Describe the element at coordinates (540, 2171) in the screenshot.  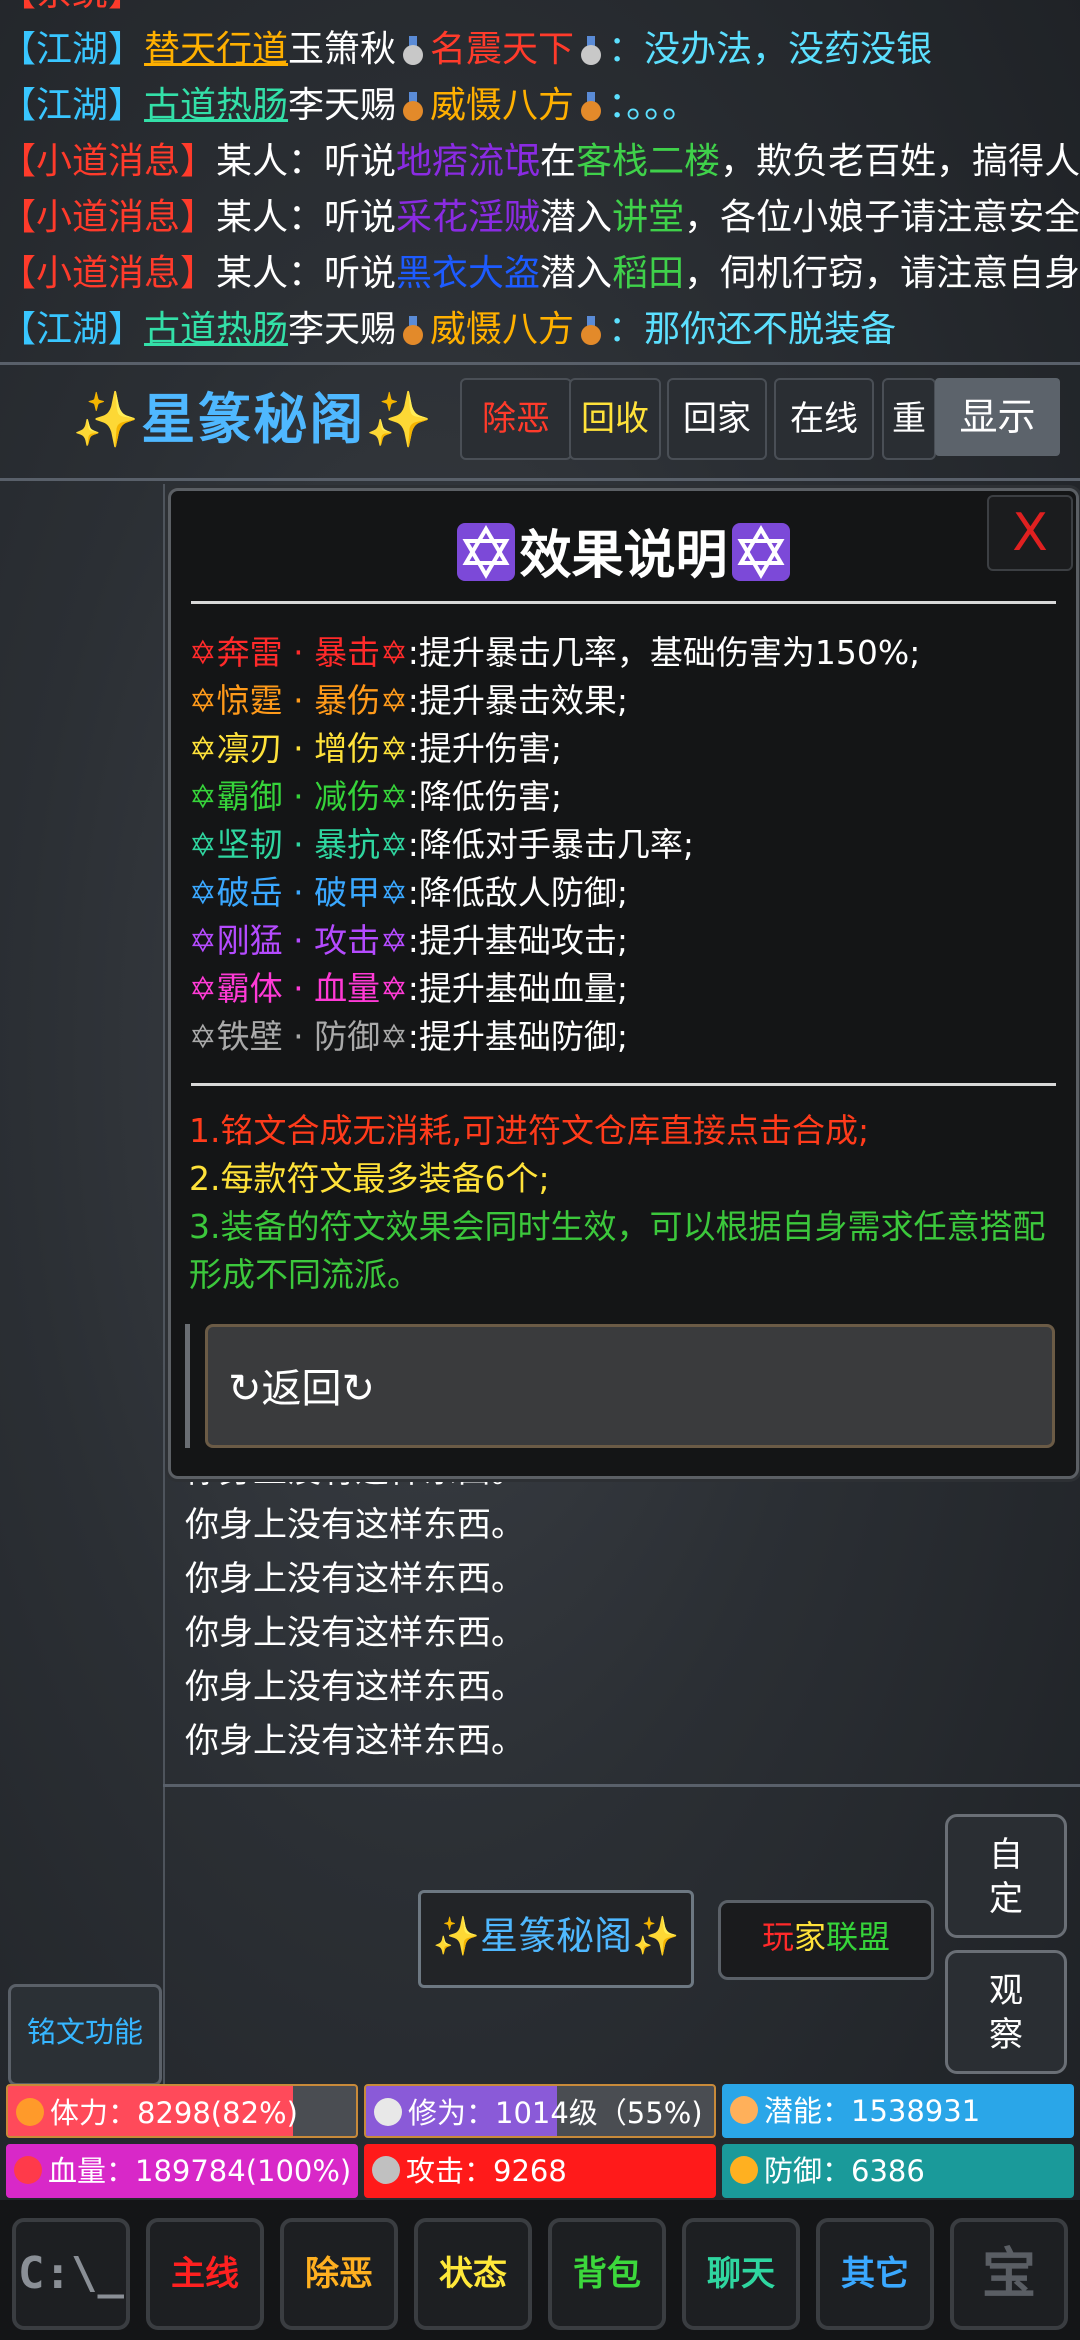
I see `attack-bar: 攻击：9268` at that location.